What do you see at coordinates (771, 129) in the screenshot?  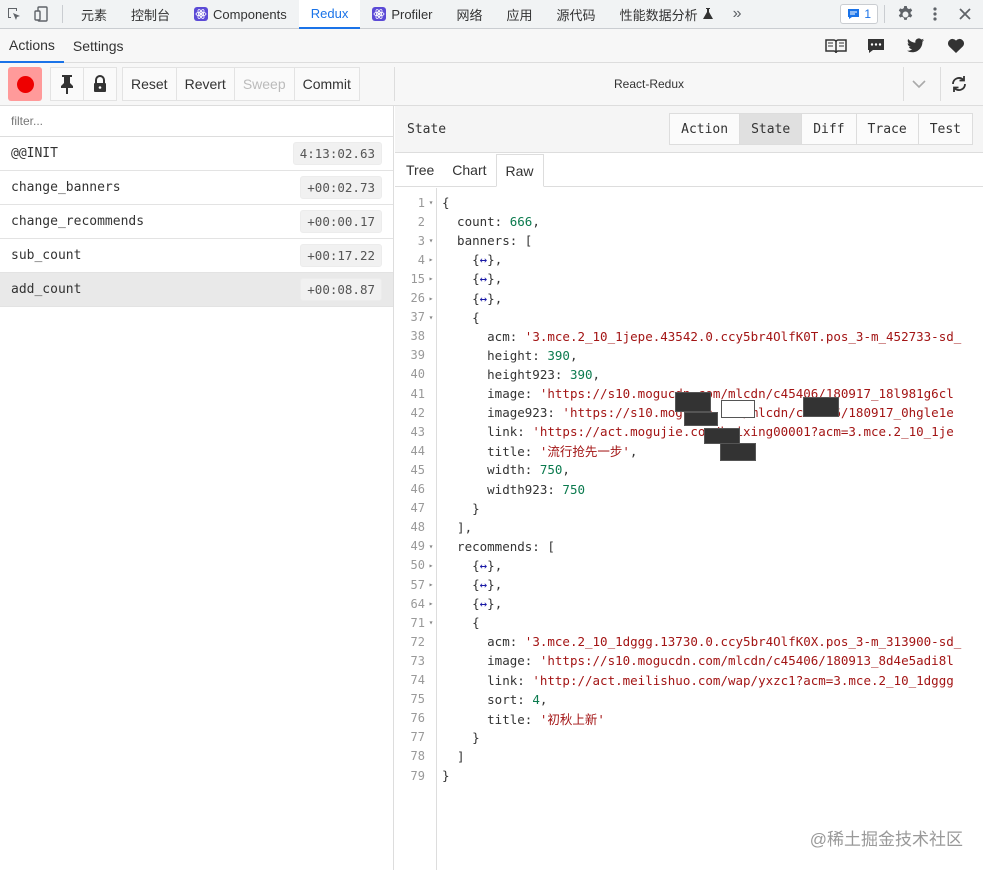 I see `tab-state: State` at bounding box center [771, 129].